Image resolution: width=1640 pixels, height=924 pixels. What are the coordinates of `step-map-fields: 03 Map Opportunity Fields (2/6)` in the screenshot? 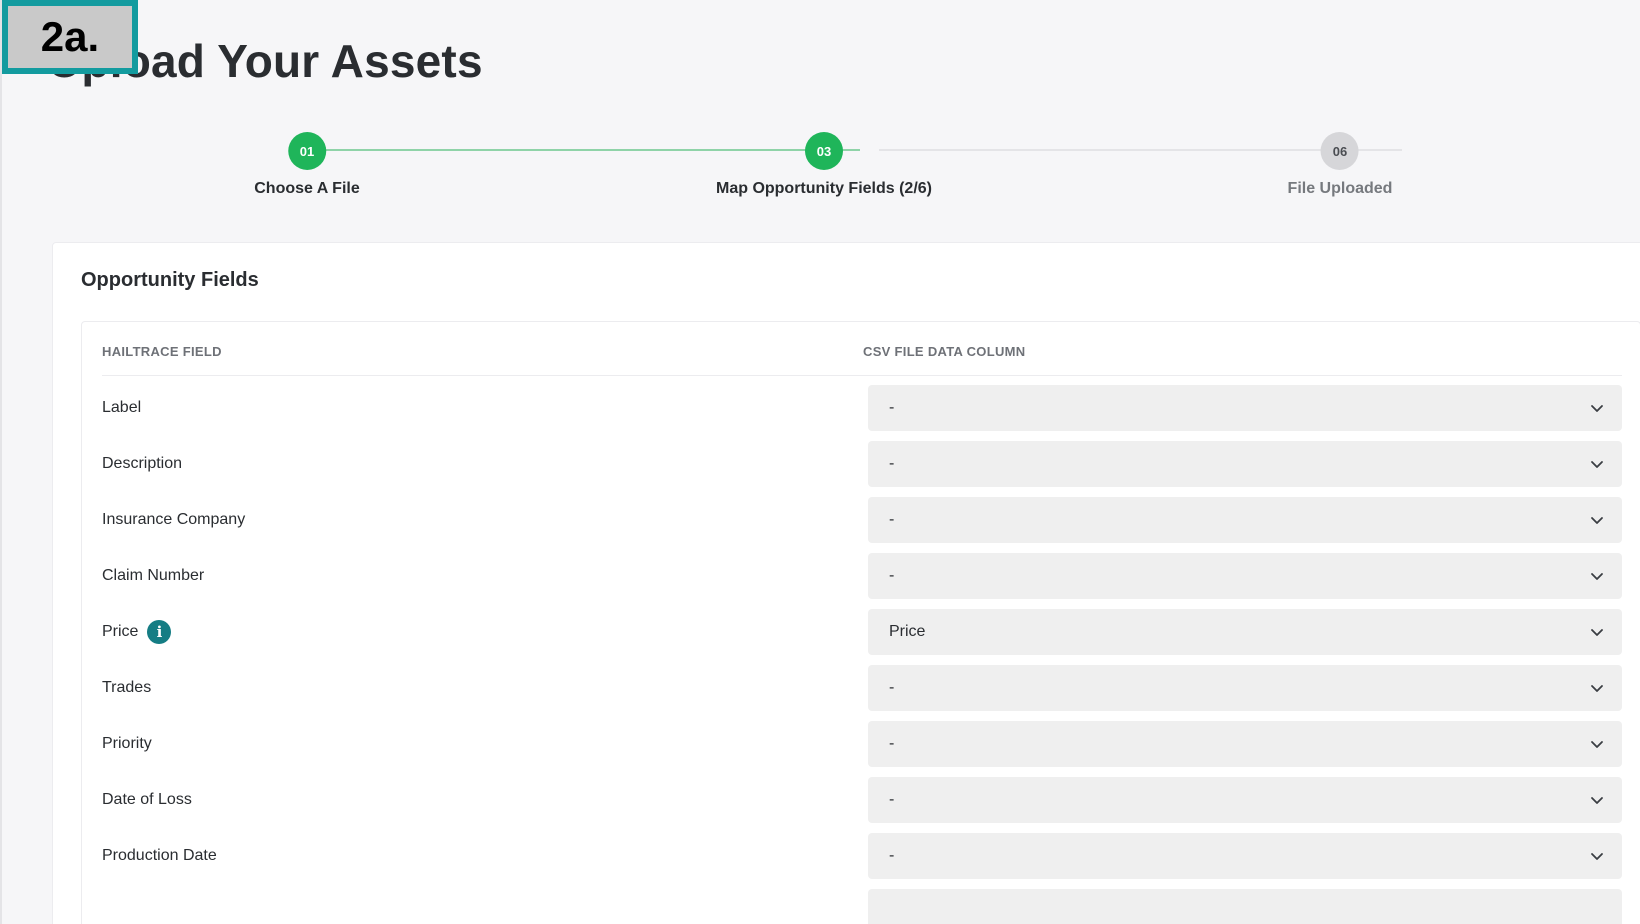 It's located at (824, 165).